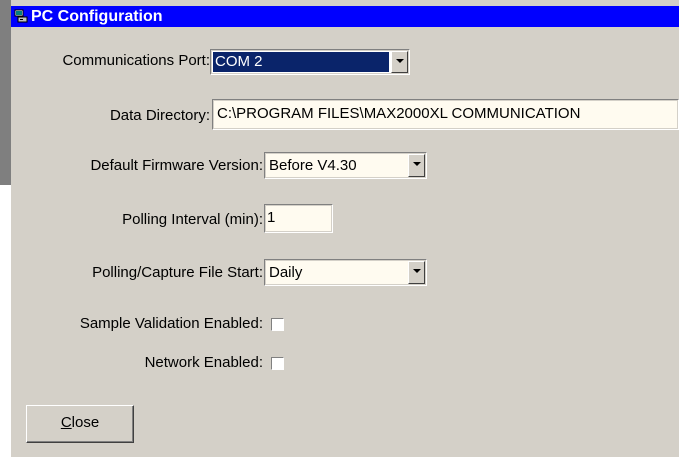  What do you see at coordinates (192, 219) in the screenshot?
I see `polling-interval-label: Polling Interval (min):` at bounding box center [192, 219].